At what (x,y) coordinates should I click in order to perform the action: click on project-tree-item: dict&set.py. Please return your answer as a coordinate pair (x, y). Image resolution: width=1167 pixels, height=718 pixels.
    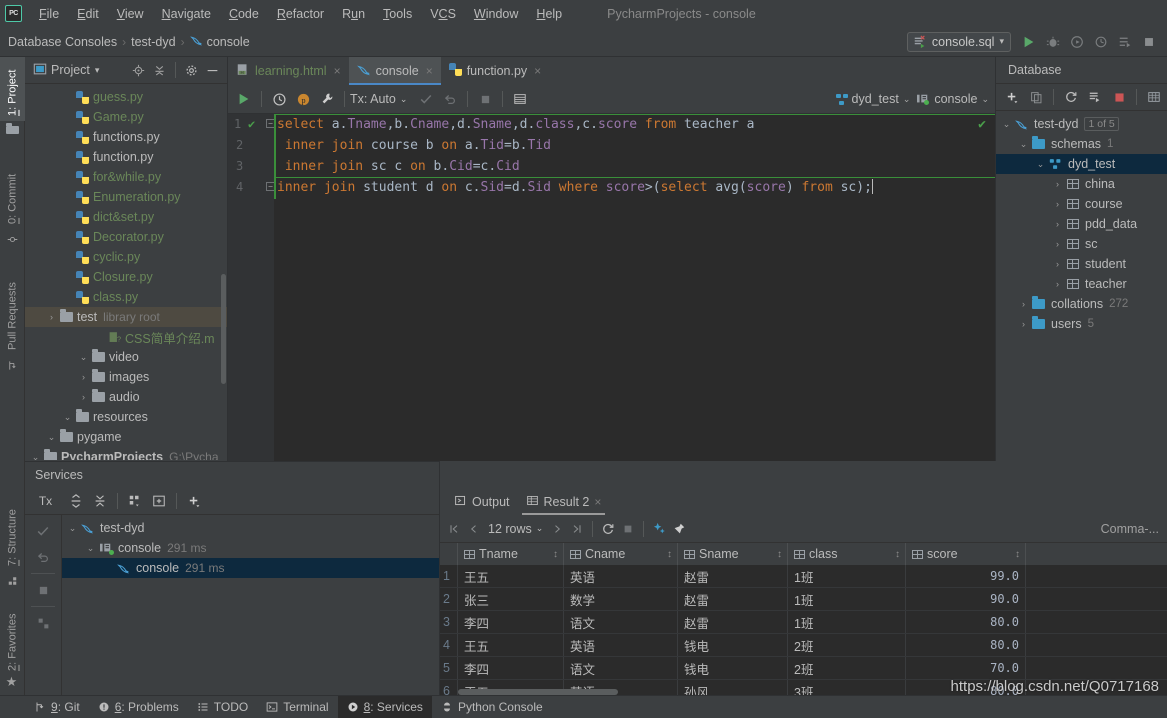
    Looking at the image, I should click on (126, 217).